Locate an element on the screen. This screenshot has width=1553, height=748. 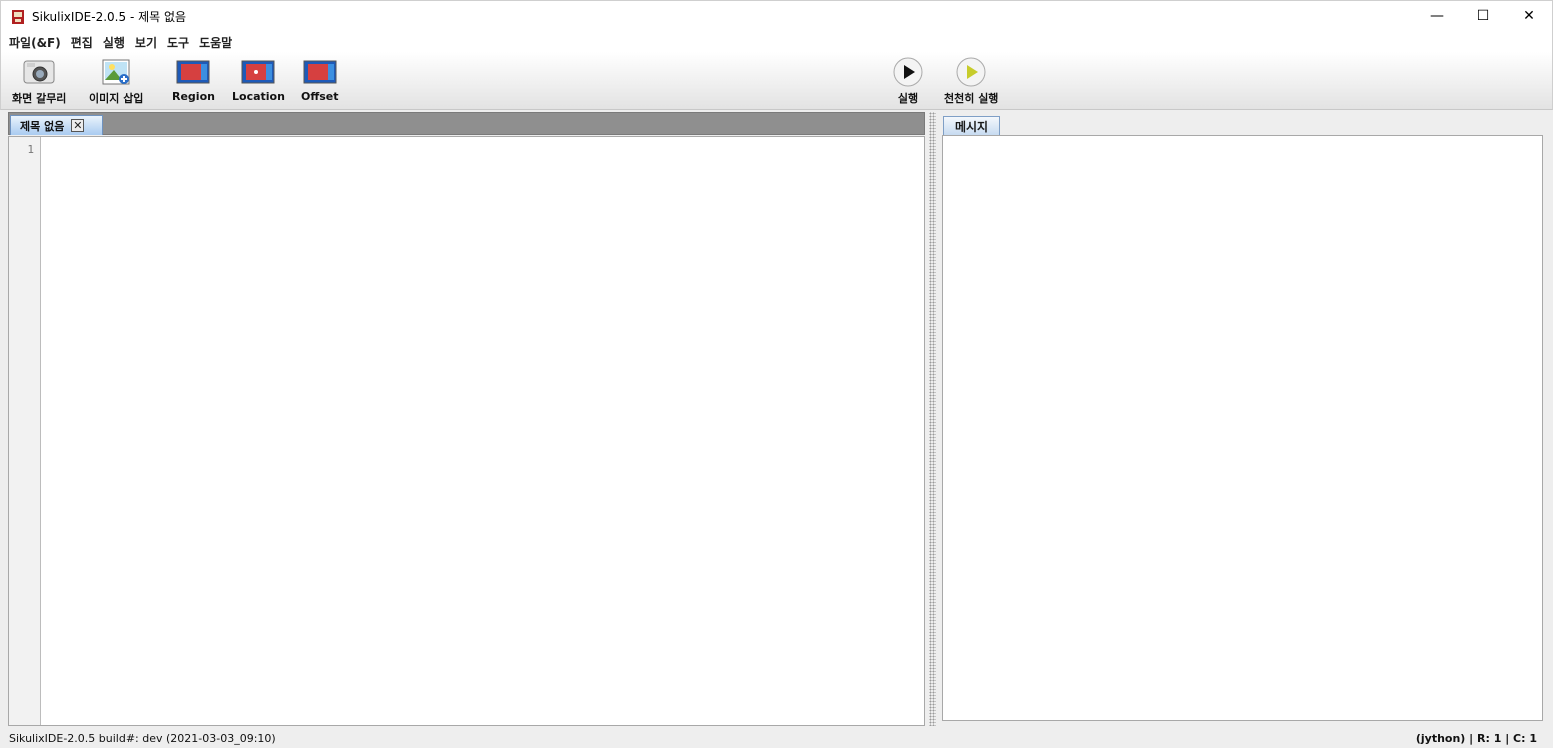
editor-tabstrip: 제목 없음 ✕ is located at coordinates (466, 123).